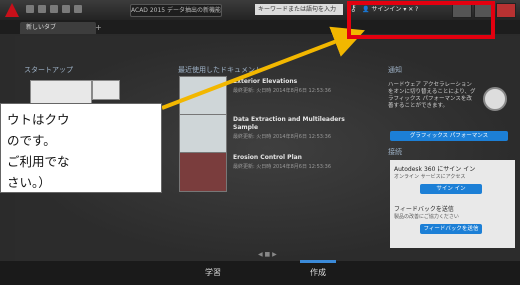 This screenshot has width=520, height=285. I want to click on callout-line: さい。）, so click(29, 182).